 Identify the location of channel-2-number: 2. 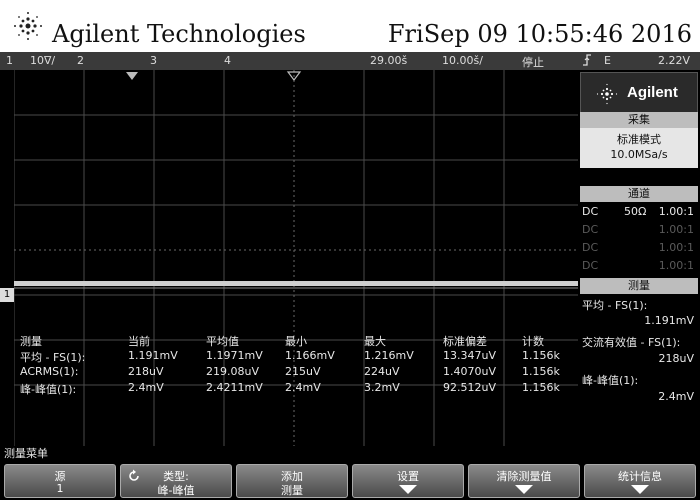
(80, 60).